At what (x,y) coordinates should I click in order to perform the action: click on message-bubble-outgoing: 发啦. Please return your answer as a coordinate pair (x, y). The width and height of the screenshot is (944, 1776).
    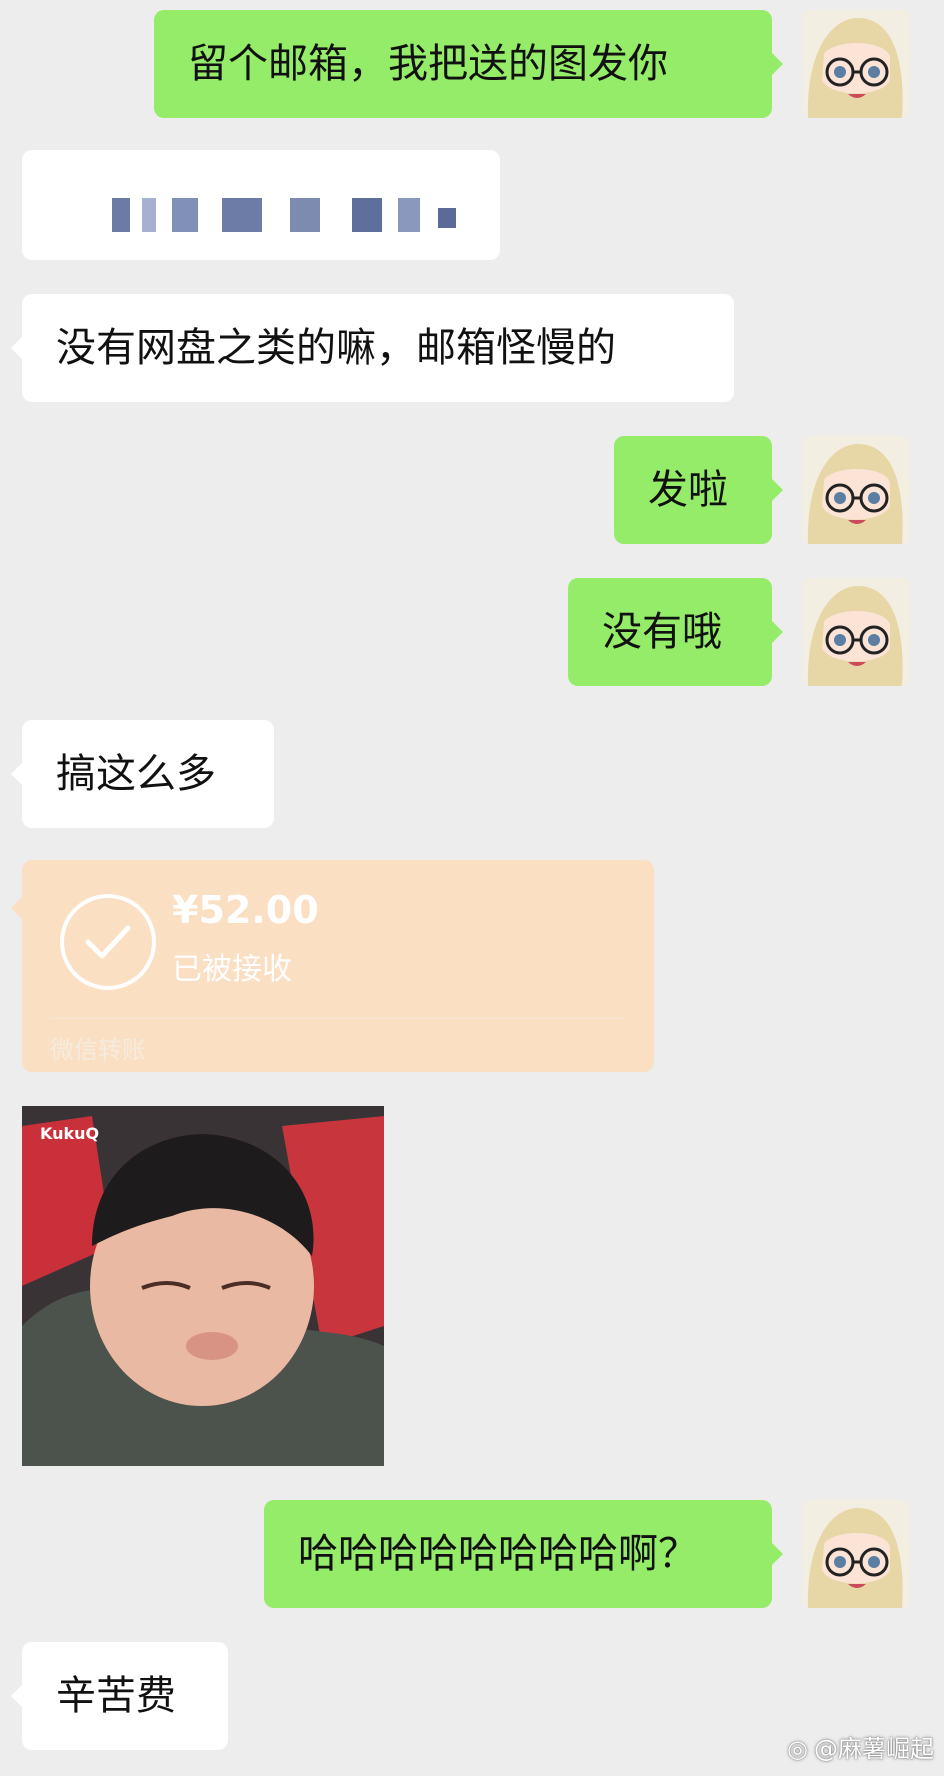
    Looking at the image, I should click on (698, 490).